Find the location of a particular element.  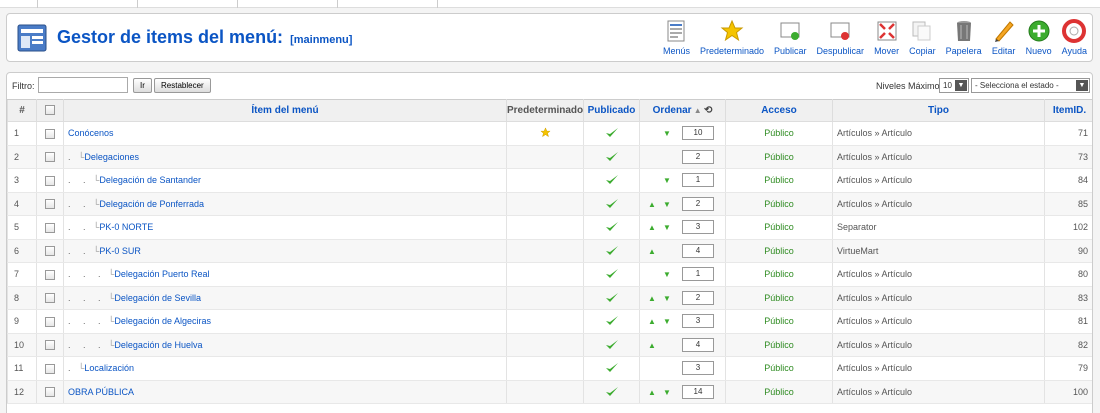

col-access: Acceso is located at coordinates (779, 110).